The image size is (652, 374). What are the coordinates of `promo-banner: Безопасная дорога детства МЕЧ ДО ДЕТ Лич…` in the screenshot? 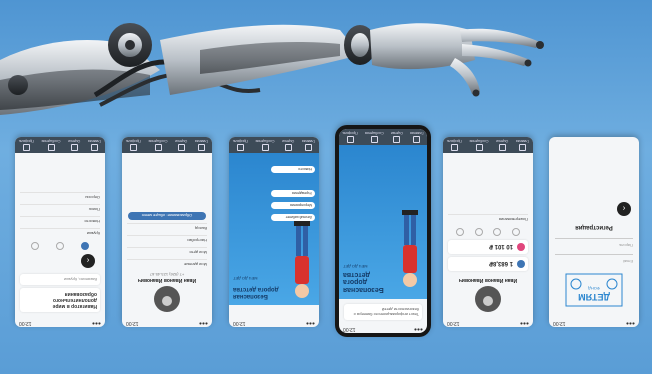 It's located at (274, 229).